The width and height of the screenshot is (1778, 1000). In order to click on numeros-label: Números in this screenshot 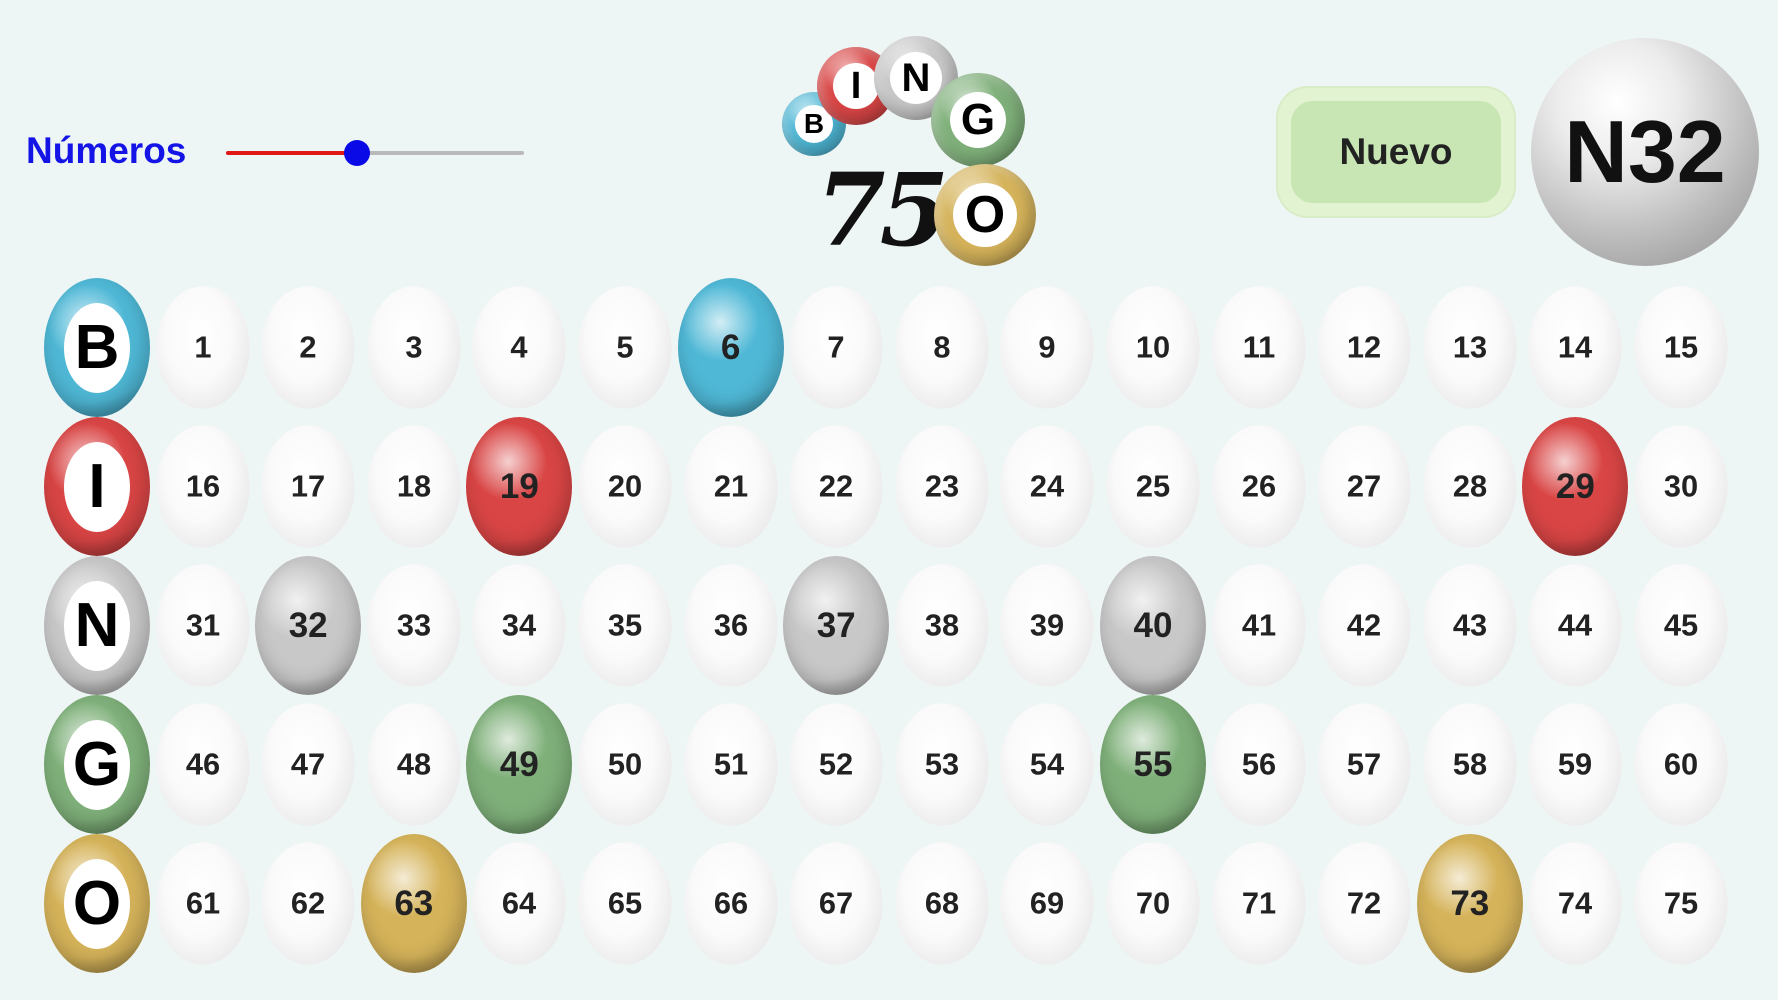, I will do `click(106, 150)`.